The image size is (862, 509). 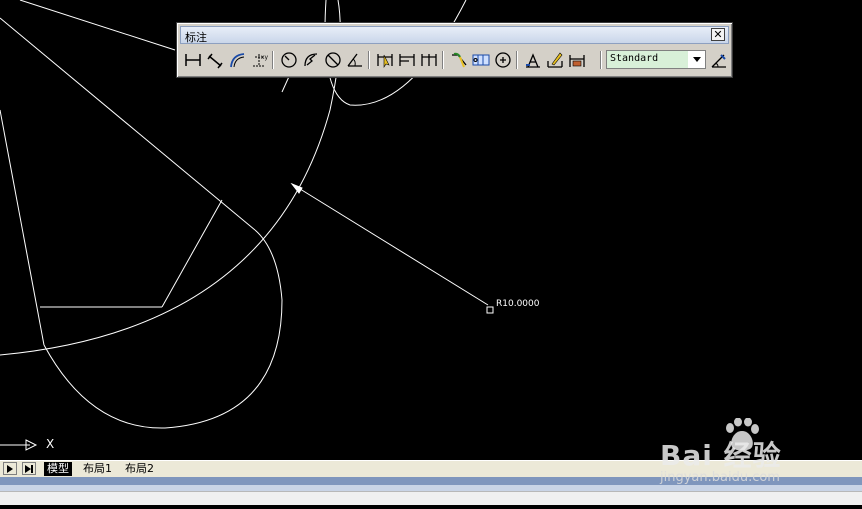 I want to click on tolerance-icon, so click(x=480, y=60).